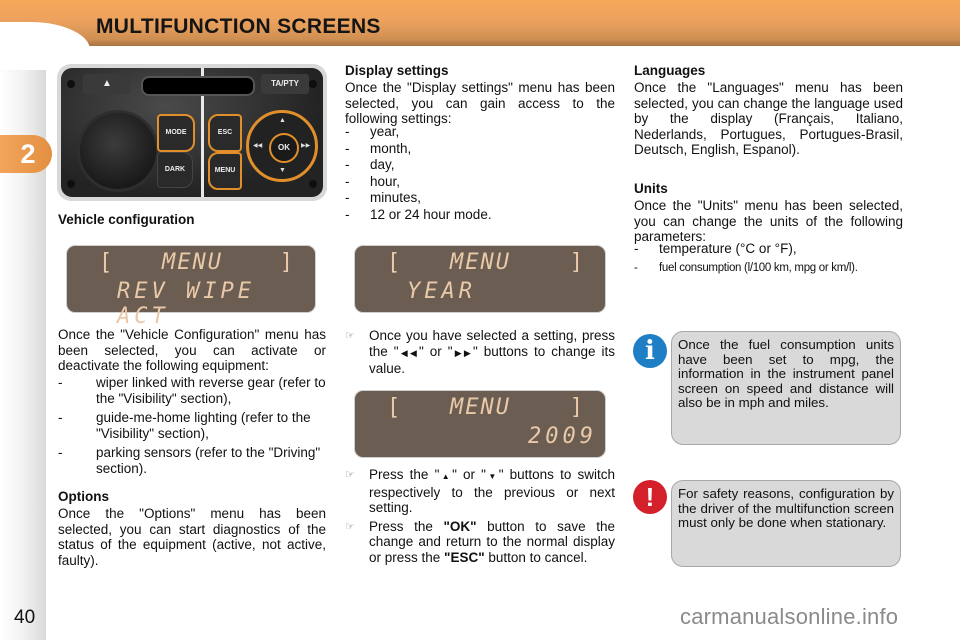 The image size is (960, 640). What do you see at coordinates (464, 557) in the screenshot?
I see `esc-label: "ESC"` at bounding box center [464, 557].